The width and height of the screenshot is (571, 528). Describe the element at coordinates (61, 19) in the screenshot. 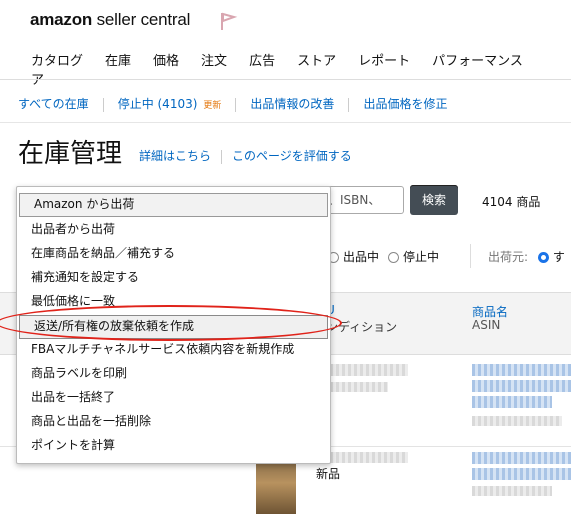

I see `logo-amazon: amazon` at that location.